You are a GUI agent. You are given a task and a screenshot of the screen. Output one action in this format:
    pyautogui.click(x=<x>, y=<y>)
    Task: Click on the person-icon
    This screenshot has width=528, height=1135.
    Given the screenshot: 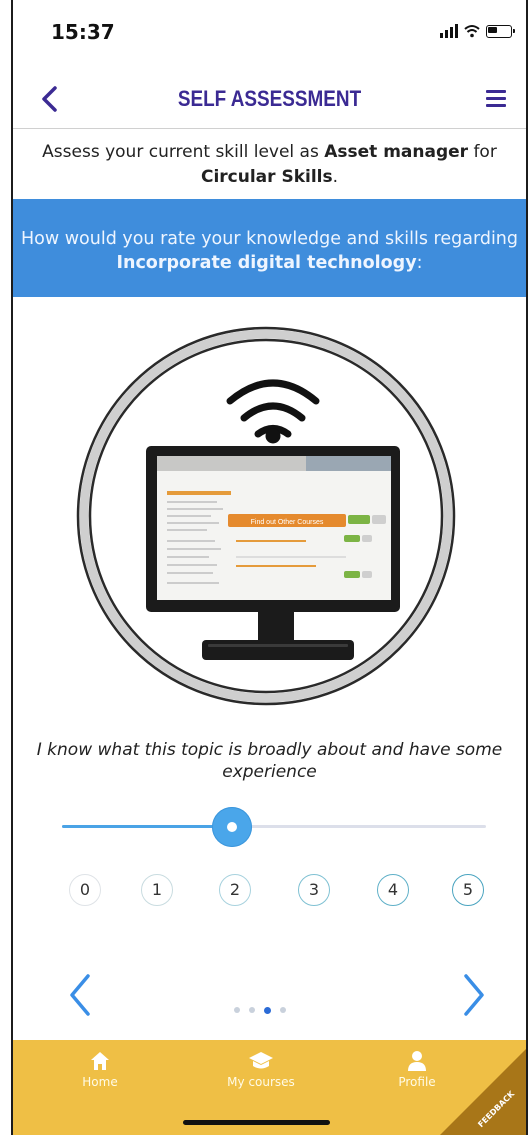 What is the action you would take?
    pyautogui.click(x=417, y=1061)
    